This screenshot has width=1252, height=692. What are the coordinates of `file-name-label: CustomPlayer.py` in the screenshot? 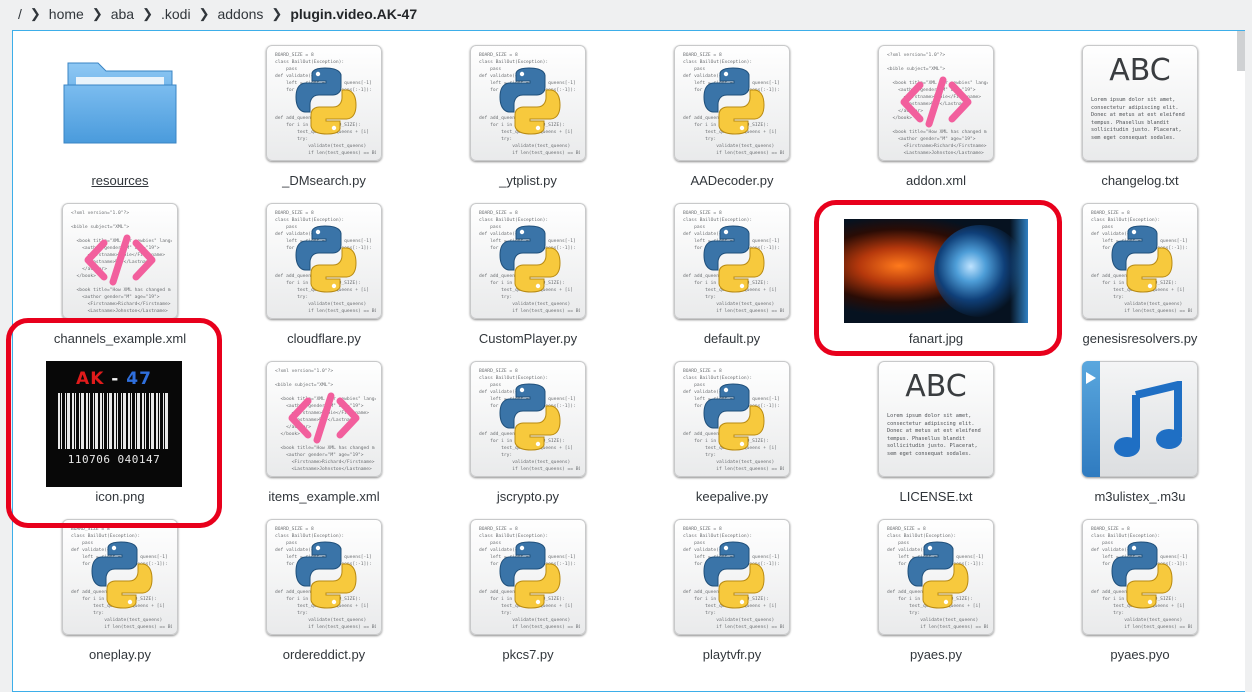 It's located at (528, 338).